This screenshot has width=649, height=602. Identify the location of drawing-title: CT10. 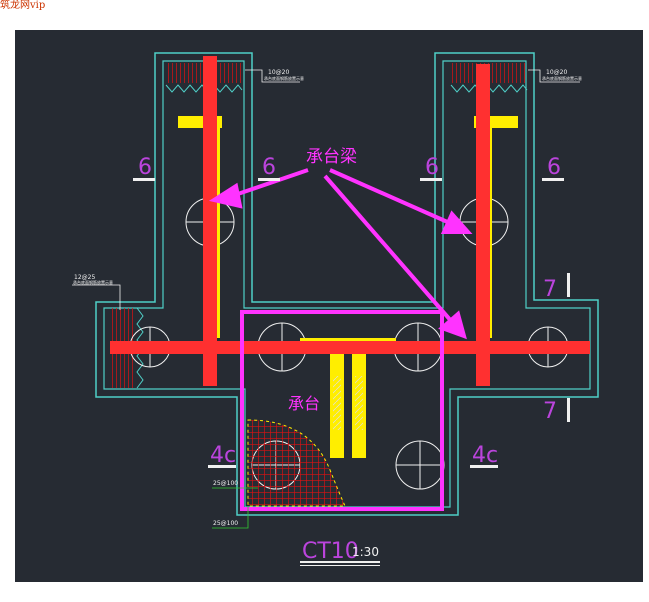
(330, 551).